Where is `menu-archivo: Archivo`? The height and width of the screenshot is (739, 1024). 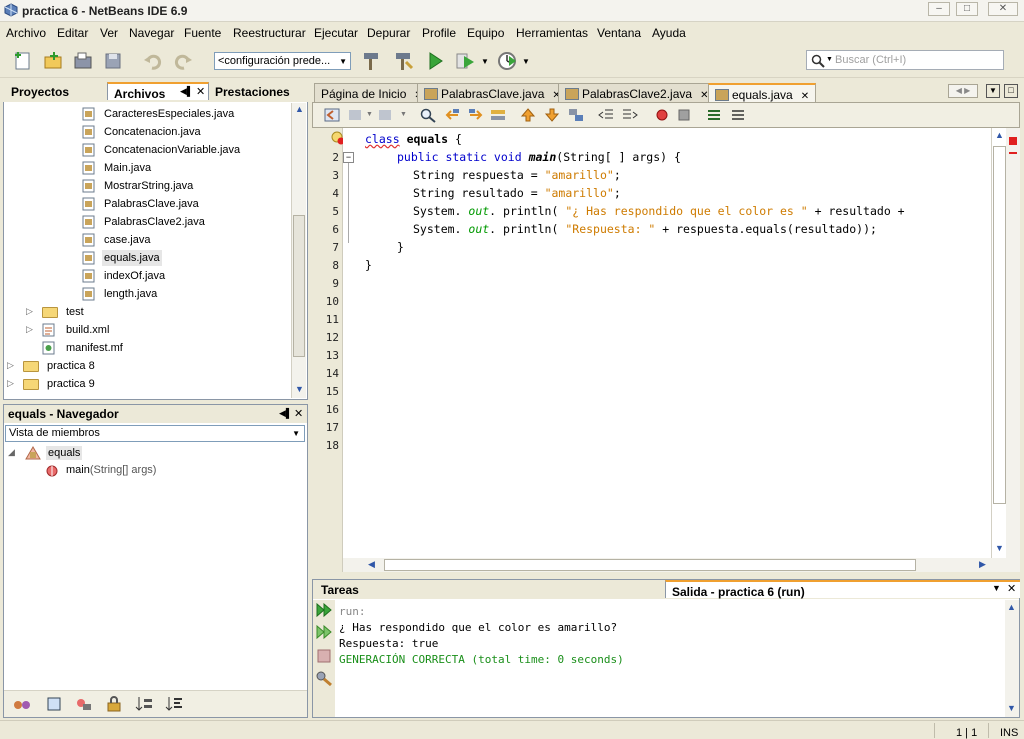
menu-archivo: Archivo is located at coordinates (26, 33).